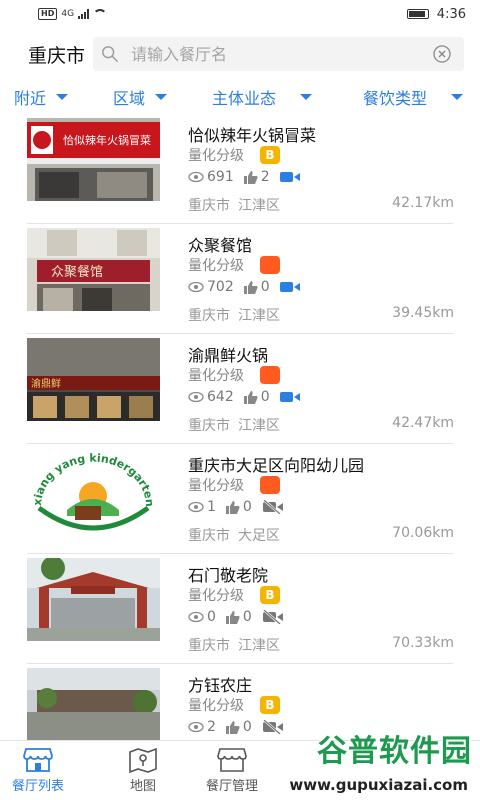  Describe the element at coordinates (202, 727) in the screenshot. I see `views-stat: 2` at that location.